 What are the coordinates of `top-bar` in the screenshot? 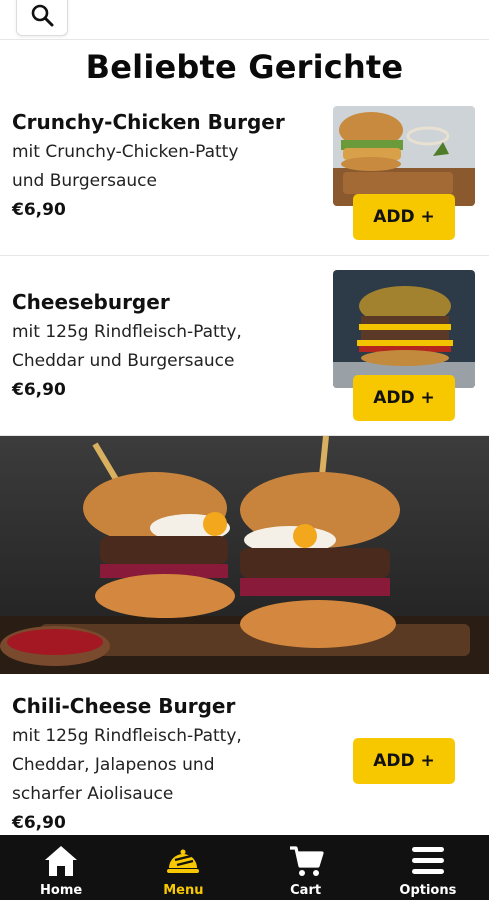 It's located at (244, 20).